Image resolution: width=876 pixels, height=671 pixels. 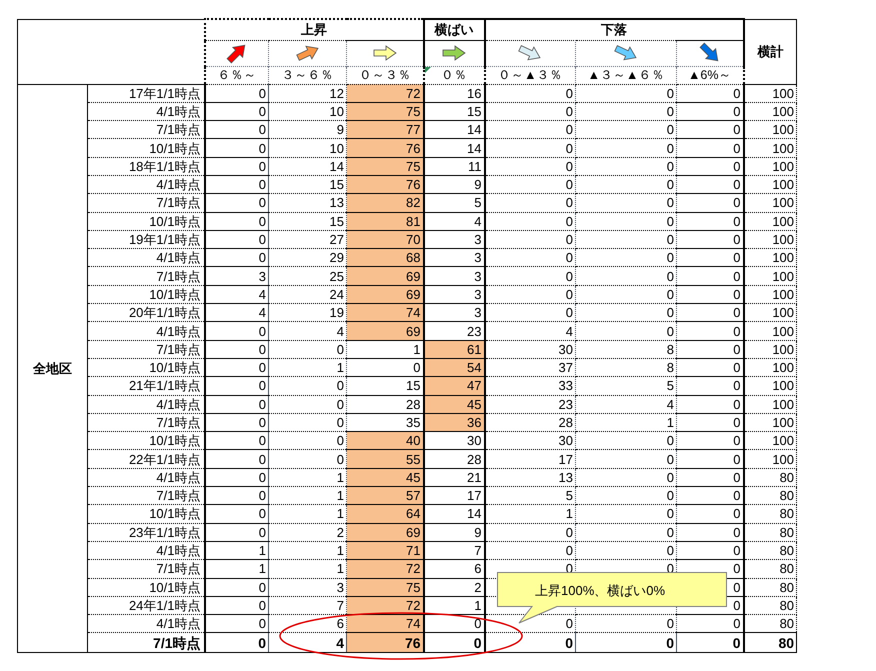 I want to click on table-cell: 21, so click(x=454, y=477).